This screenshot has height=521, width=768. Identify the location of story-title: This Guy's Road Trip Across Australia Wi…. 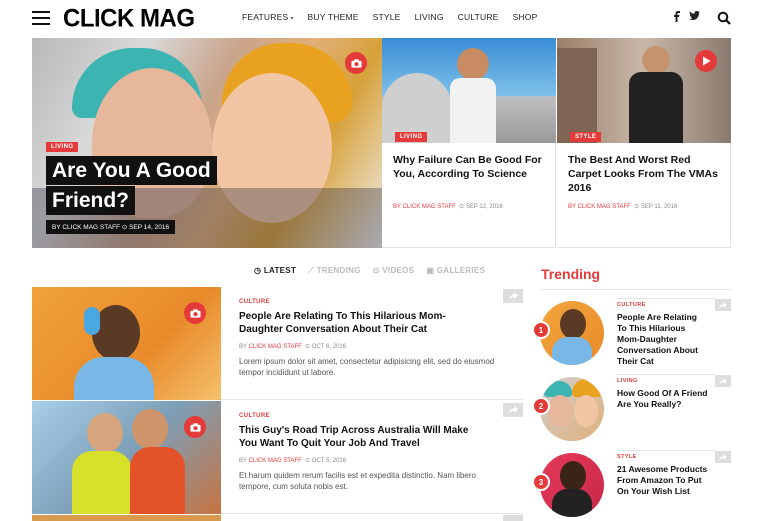
(364, 437).